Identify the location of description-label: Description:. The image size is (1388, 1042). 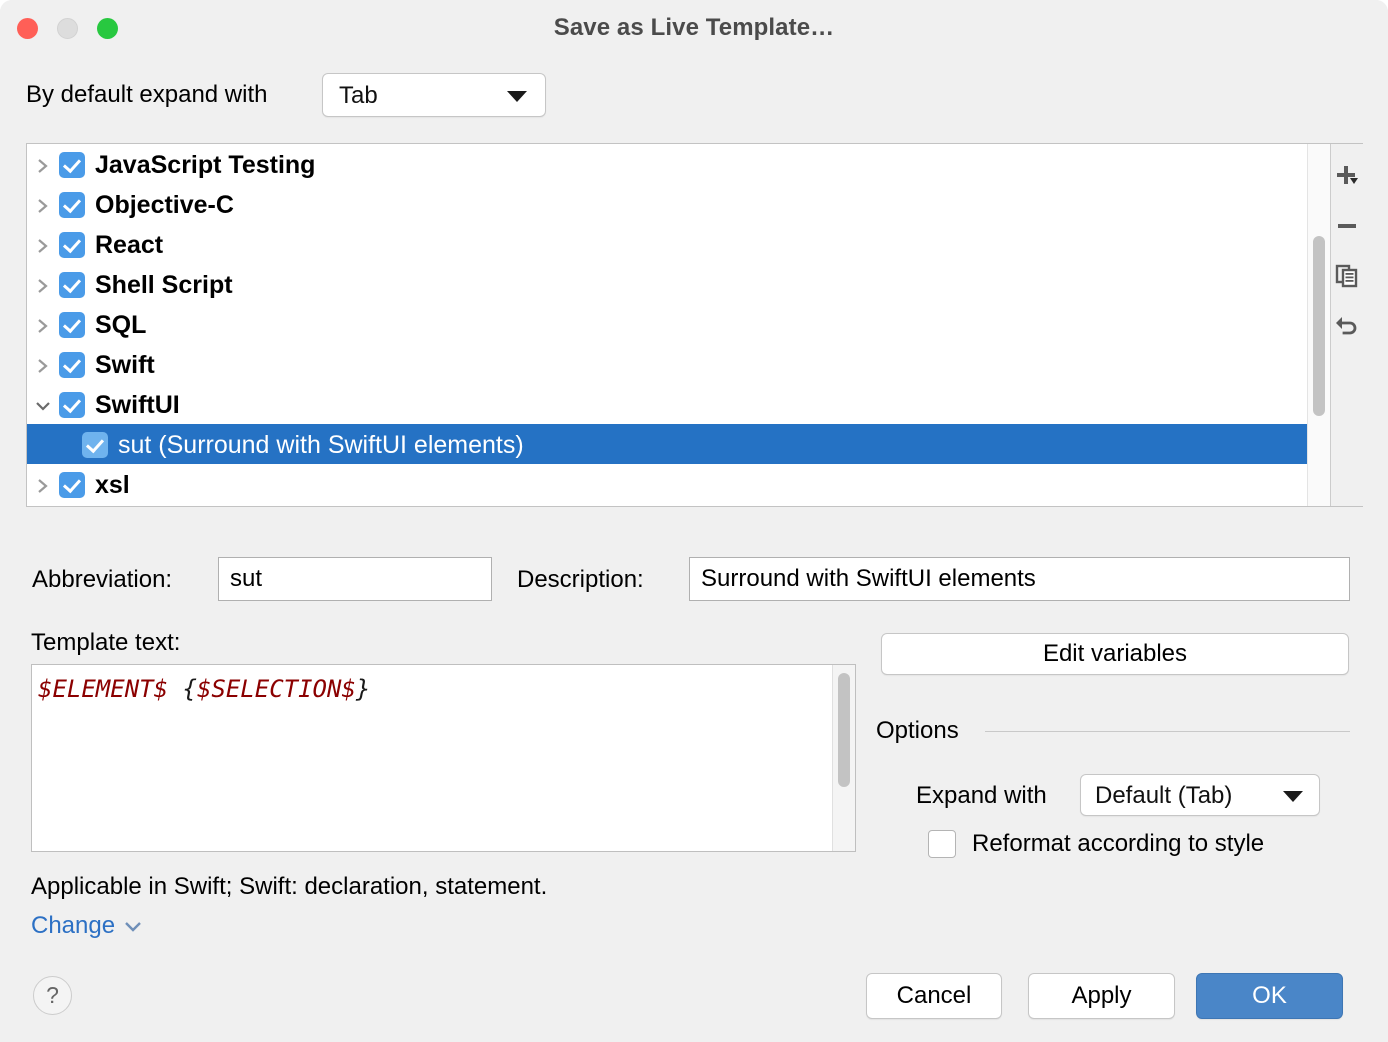
(580, 579).